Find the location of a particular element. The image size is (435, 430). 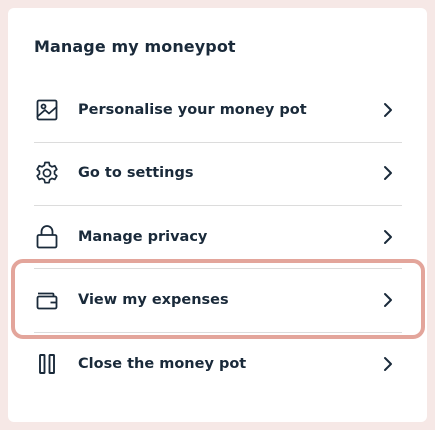

menu-item-expenses: View my expenses is located at coordinates (218, 300).